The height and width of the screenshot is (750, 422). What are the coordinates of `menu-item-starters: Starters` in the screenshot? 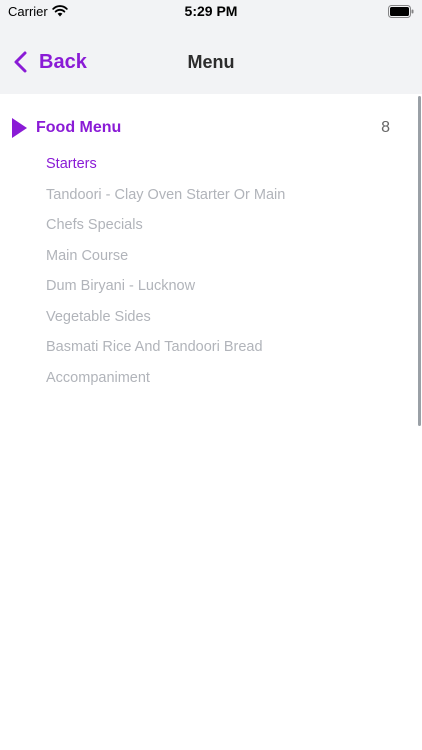 It's located at (165, 169).